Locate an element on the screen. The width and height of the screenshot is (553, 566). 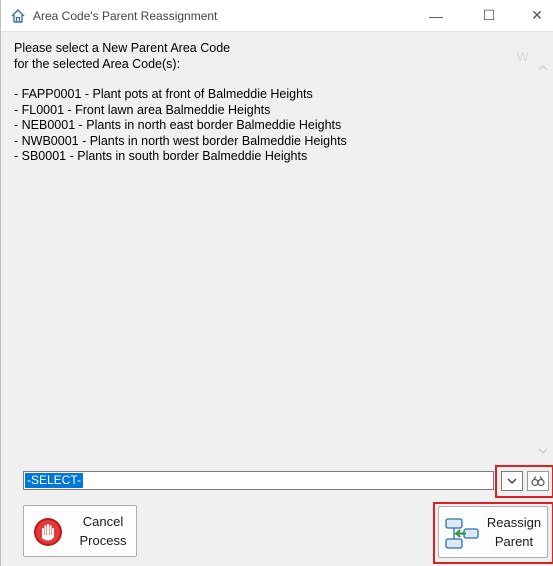
parent-area-code-select: -SELECT- is located at coordinates (258, 480).